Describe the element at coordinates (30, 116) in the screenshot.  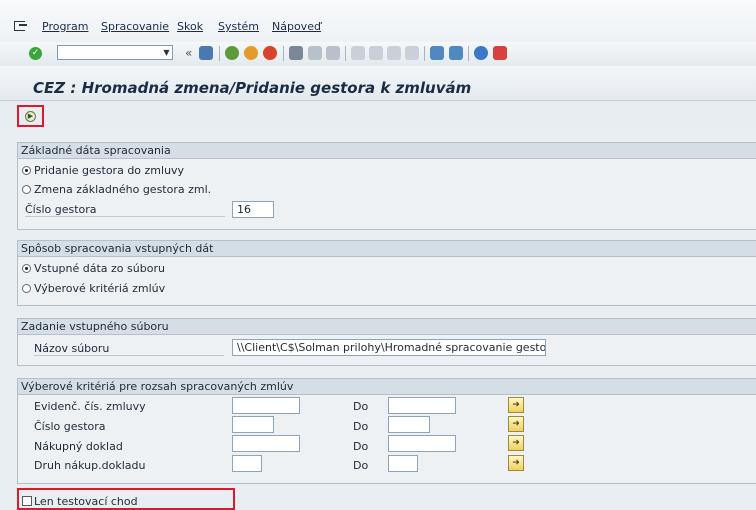
I see `execute-icon: ▶` at that location.